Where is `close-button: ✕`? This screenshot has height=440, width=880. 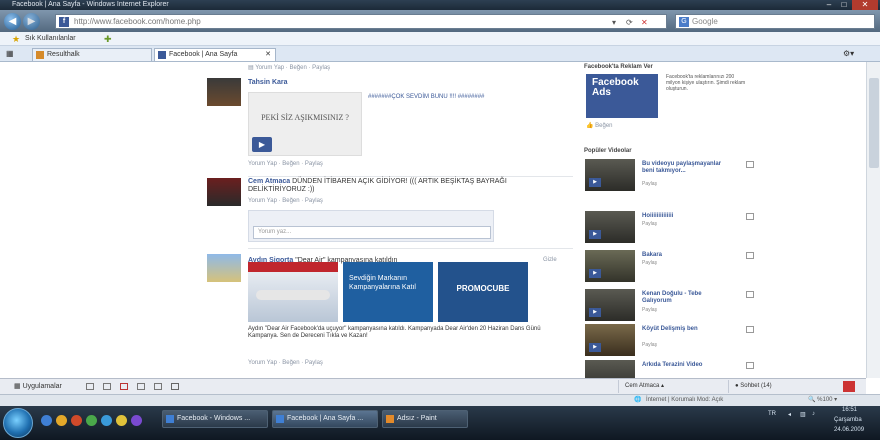 close-button: ✕ is located at coordinates (865, 5).